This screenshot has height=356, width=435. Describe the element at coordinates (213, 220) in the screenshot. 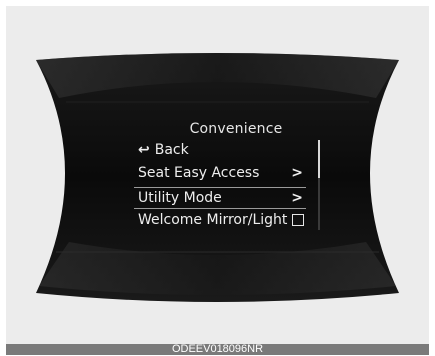

I see `menu-item-label: Welcome Mirror/Light` at that location.